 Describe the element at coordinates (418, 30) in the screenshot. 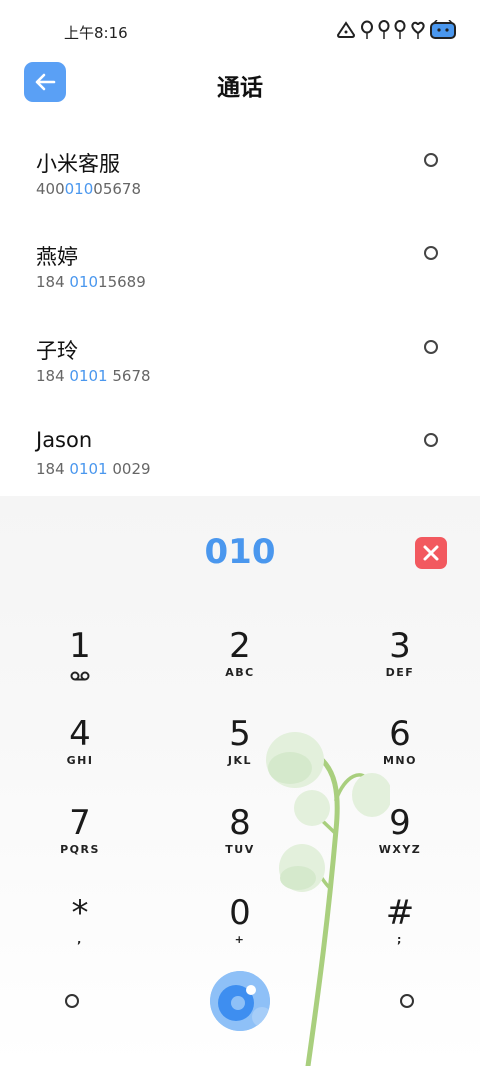

I see `heart-balloon-icon` at that location.